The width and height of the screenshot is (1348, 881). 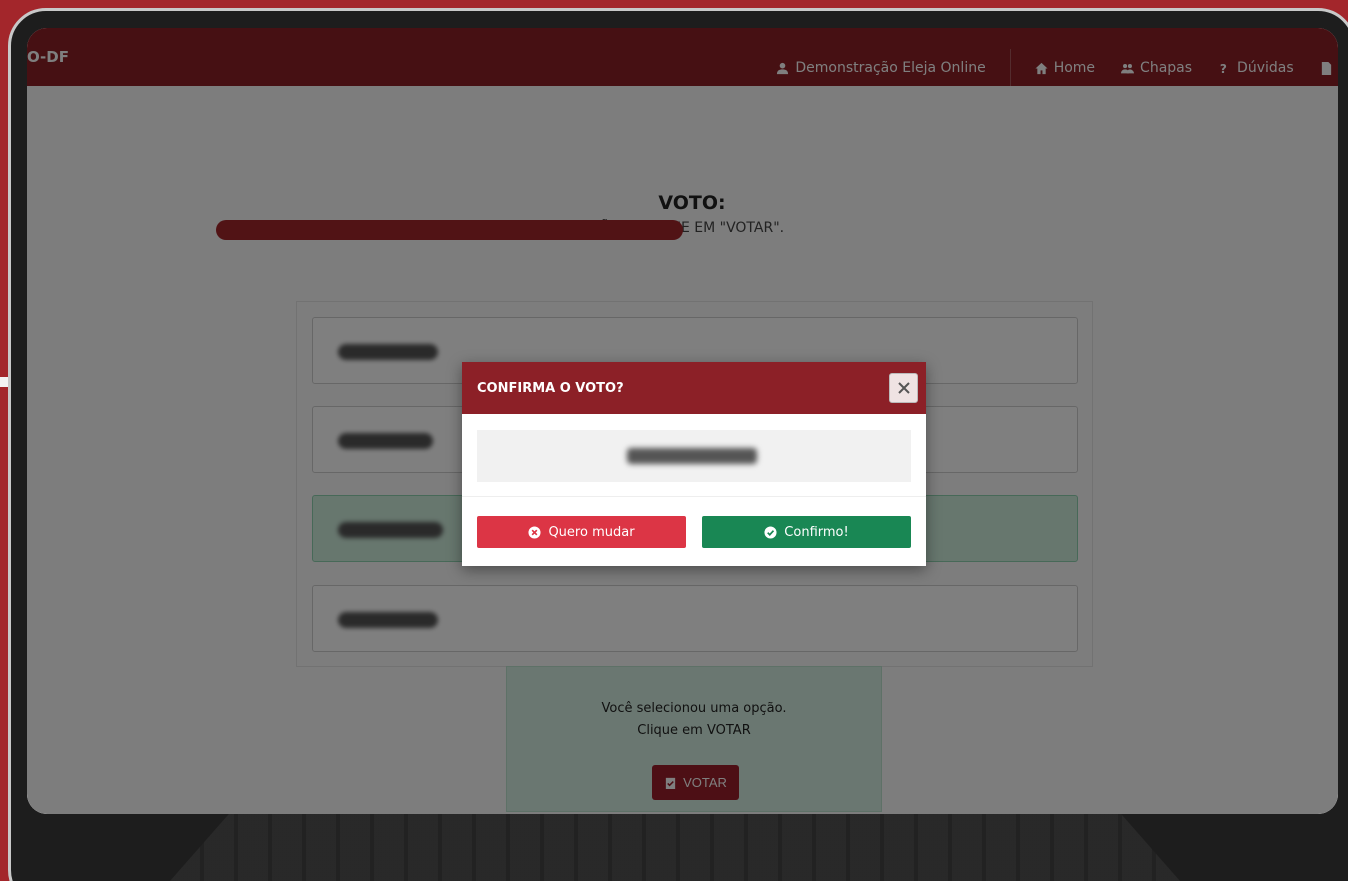 I want to click on confirm-vote-button: Confirmo!, so click(x=806, y=532).